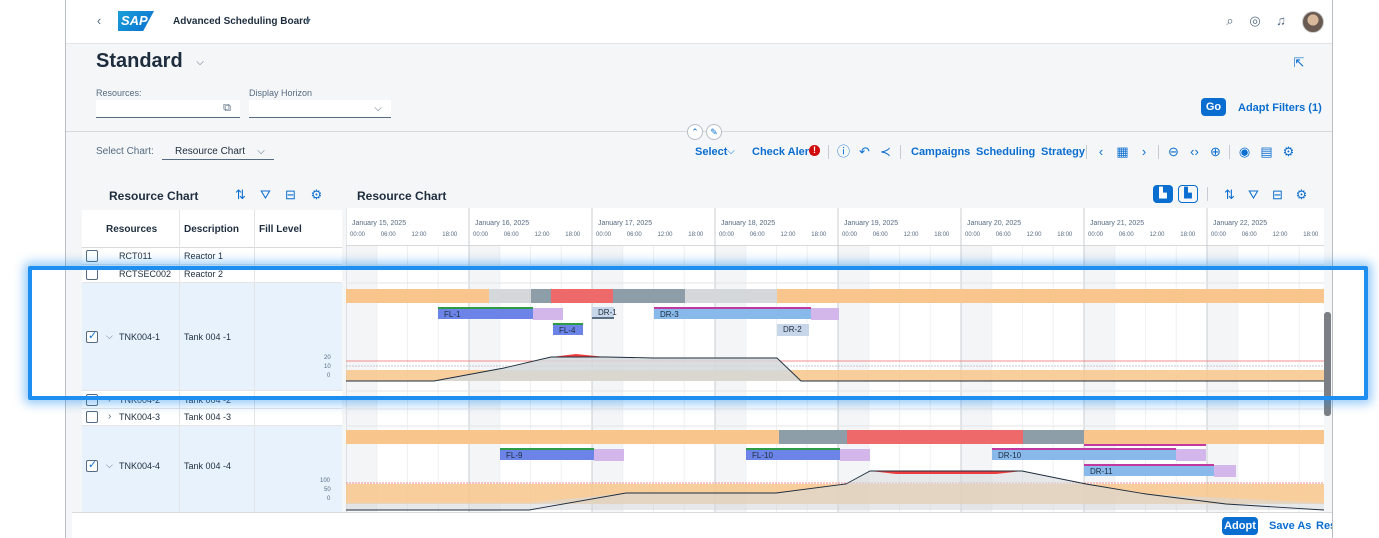  I want to click on table-row: › TNK004-3 Tank 004 -3, so click(212, 417).